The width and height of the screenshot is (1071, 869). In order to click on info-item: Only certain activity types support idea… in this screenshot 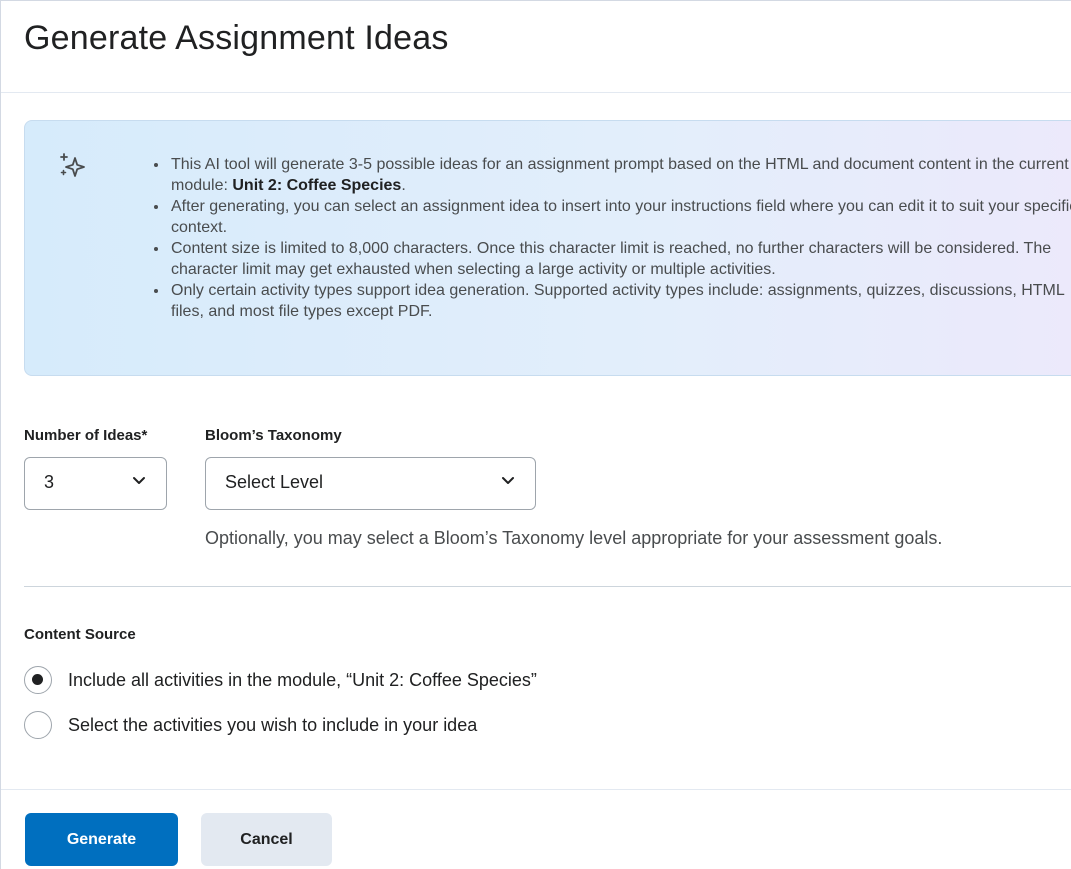, I will do `click(620, 301)`.